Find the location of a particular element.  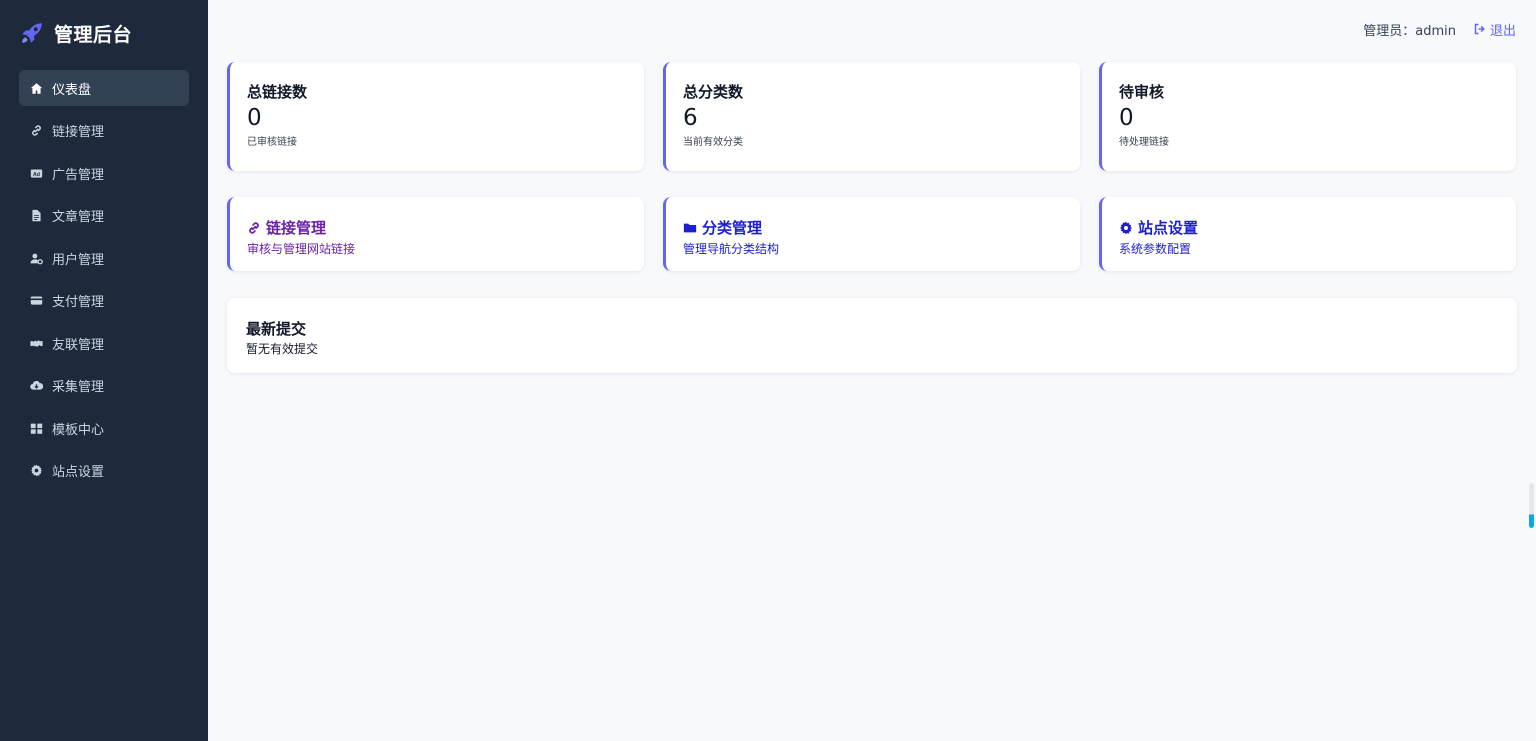

handshake-icon is located at coordinates (36, 343).